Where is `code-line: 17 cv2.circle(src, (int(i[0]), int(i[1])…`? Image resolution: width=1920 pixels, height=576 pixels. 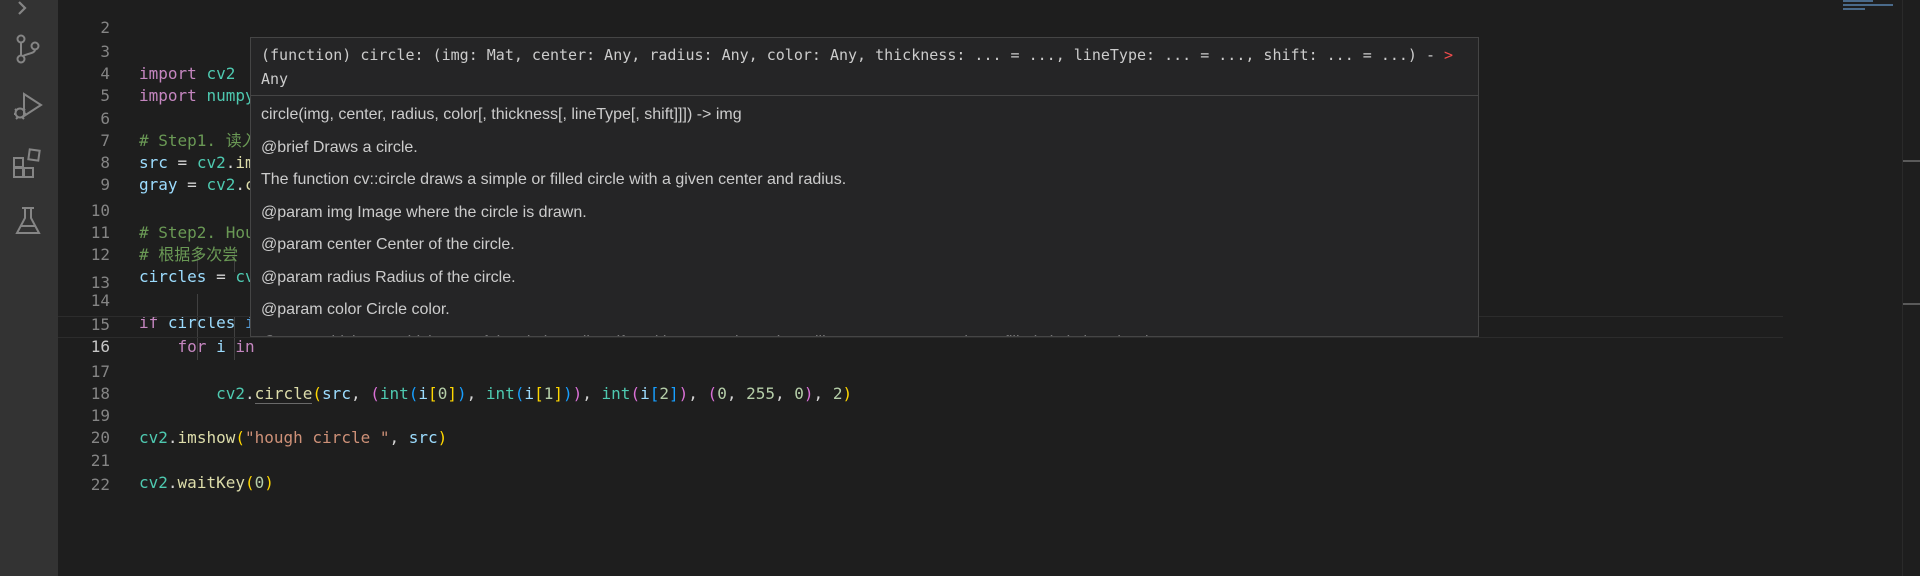
code-line: 17 cv2.circle(src, (int(i[0]), int(i[1])… is located at coordinates (920, 371).